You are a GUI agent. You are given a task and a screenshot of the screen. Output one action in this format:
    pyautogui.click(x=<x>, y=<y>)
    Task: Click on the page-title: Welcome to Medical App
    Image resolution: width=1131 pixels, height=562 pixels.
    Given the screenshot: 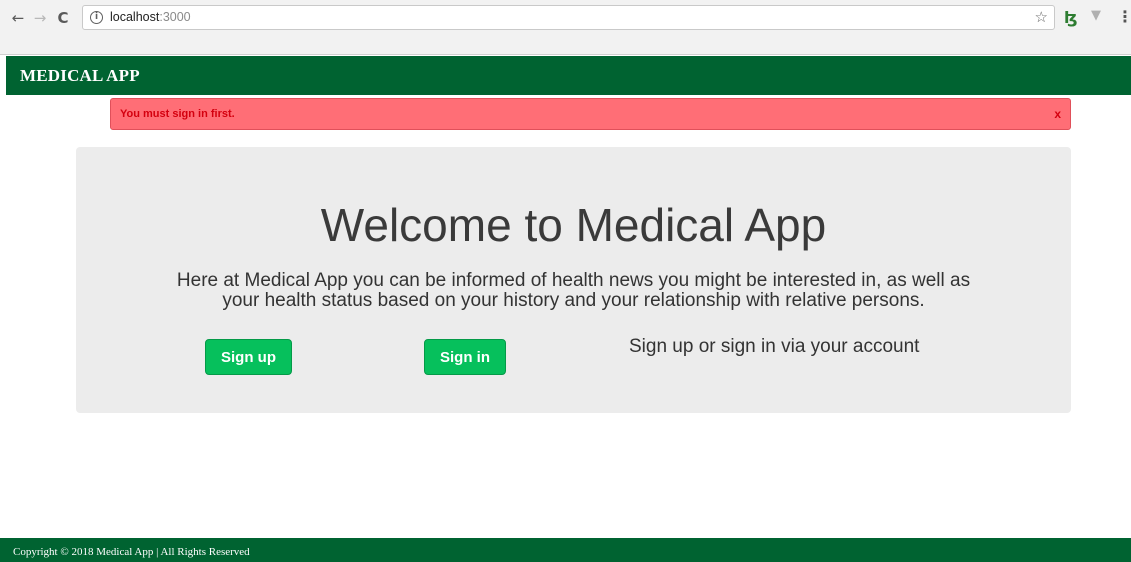 What is the action you would take?
    pyautogui.click(x=573, y=225)
    